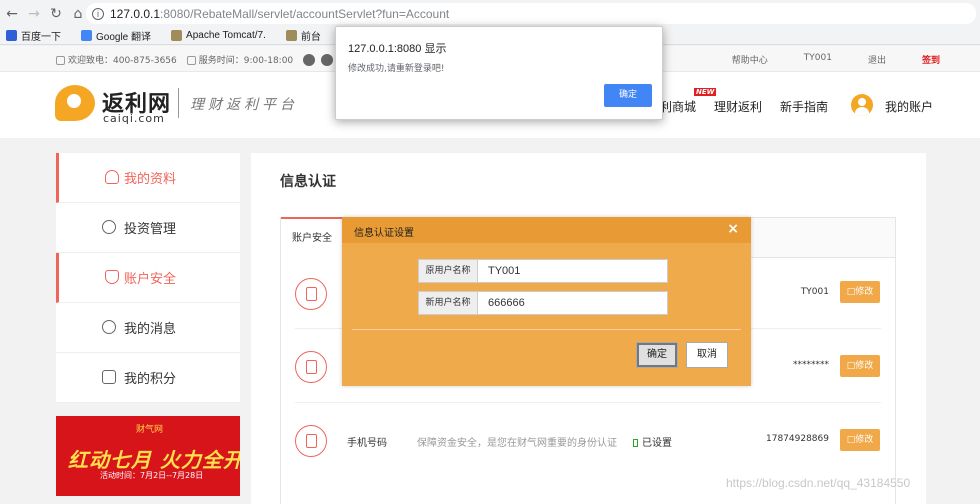  Describe the element at coordinates (657, 355) in the screenshot. I see `confirm-button: 确定` at that location.